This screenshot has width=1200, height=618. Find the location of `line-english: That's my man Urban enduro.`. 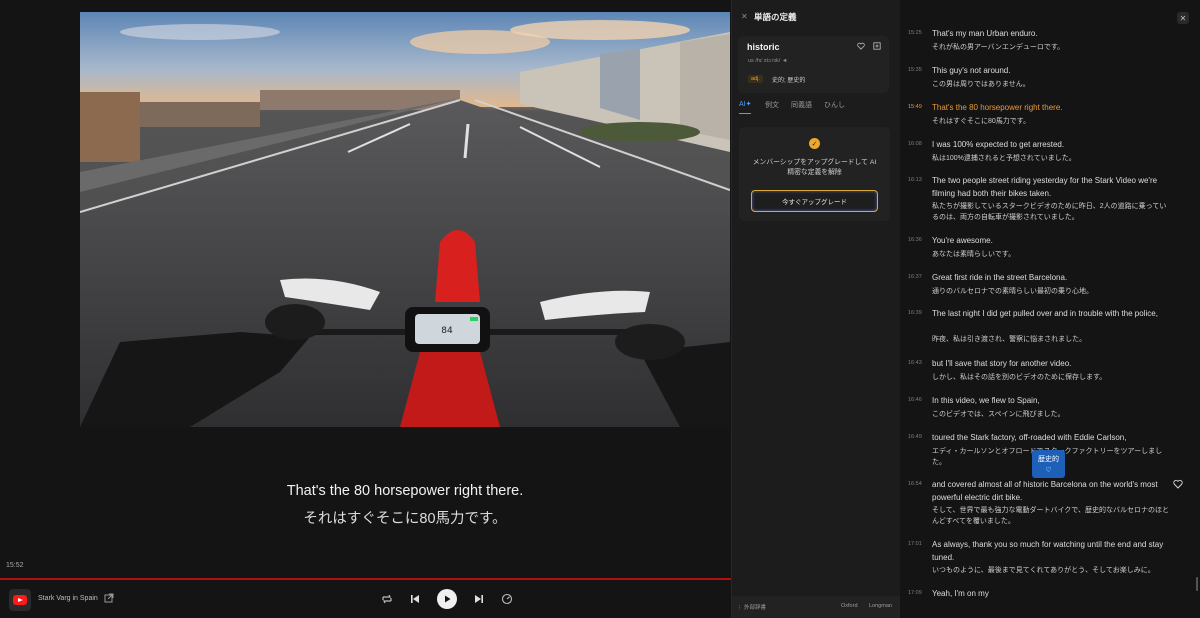

line-english: That's my man Urban enduro. is located at coordinates (1052, 34).